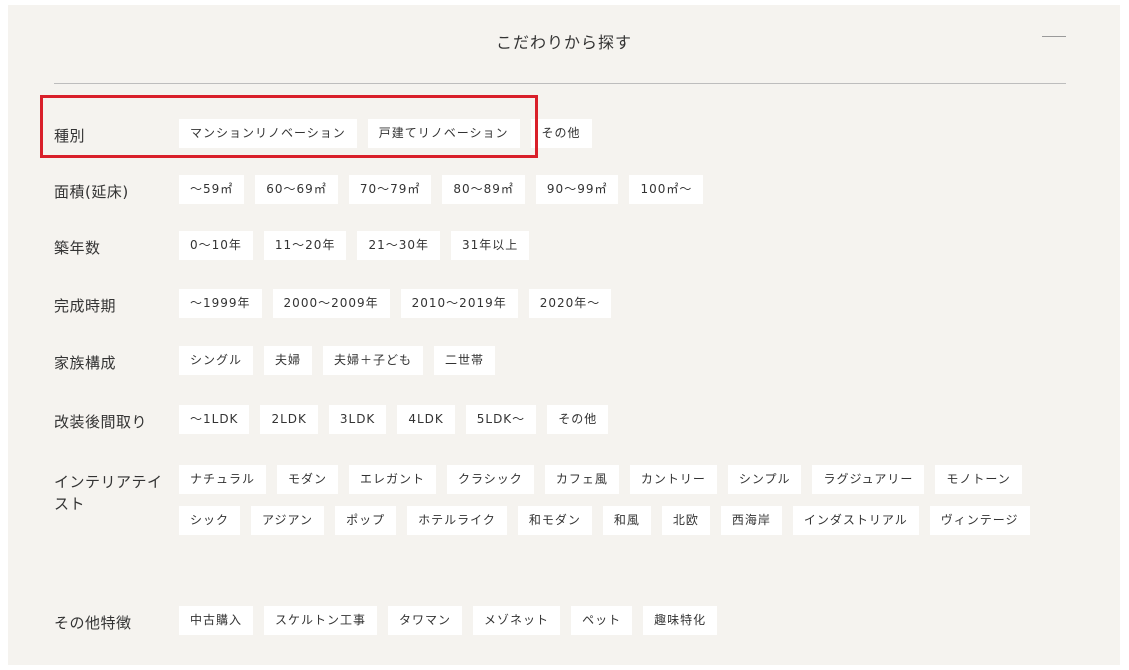 This screenshot has width=1129, height=670. I want to click on chip-option: 70〜79㎡, so click(390, 189).